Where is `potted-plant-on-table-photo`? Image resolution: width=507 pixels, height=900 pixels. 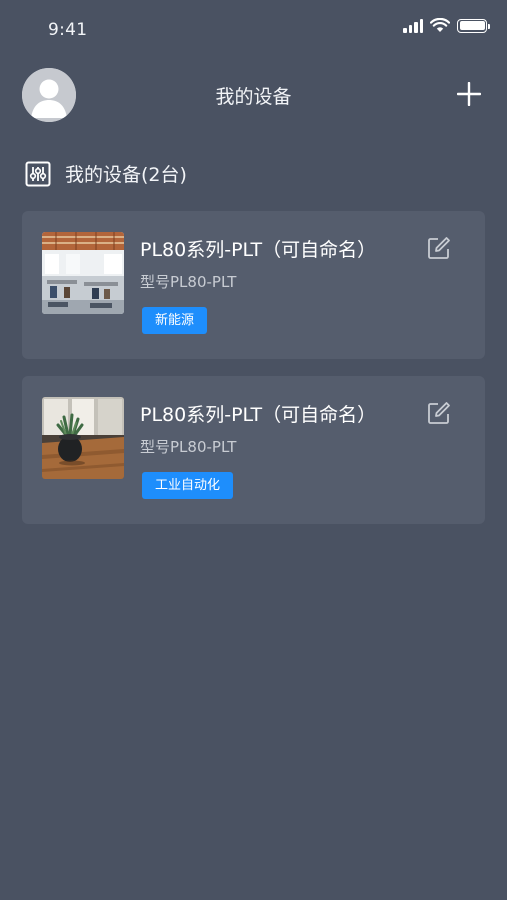 potted-plant-on-table-photo is located at coordinates (83, 438).